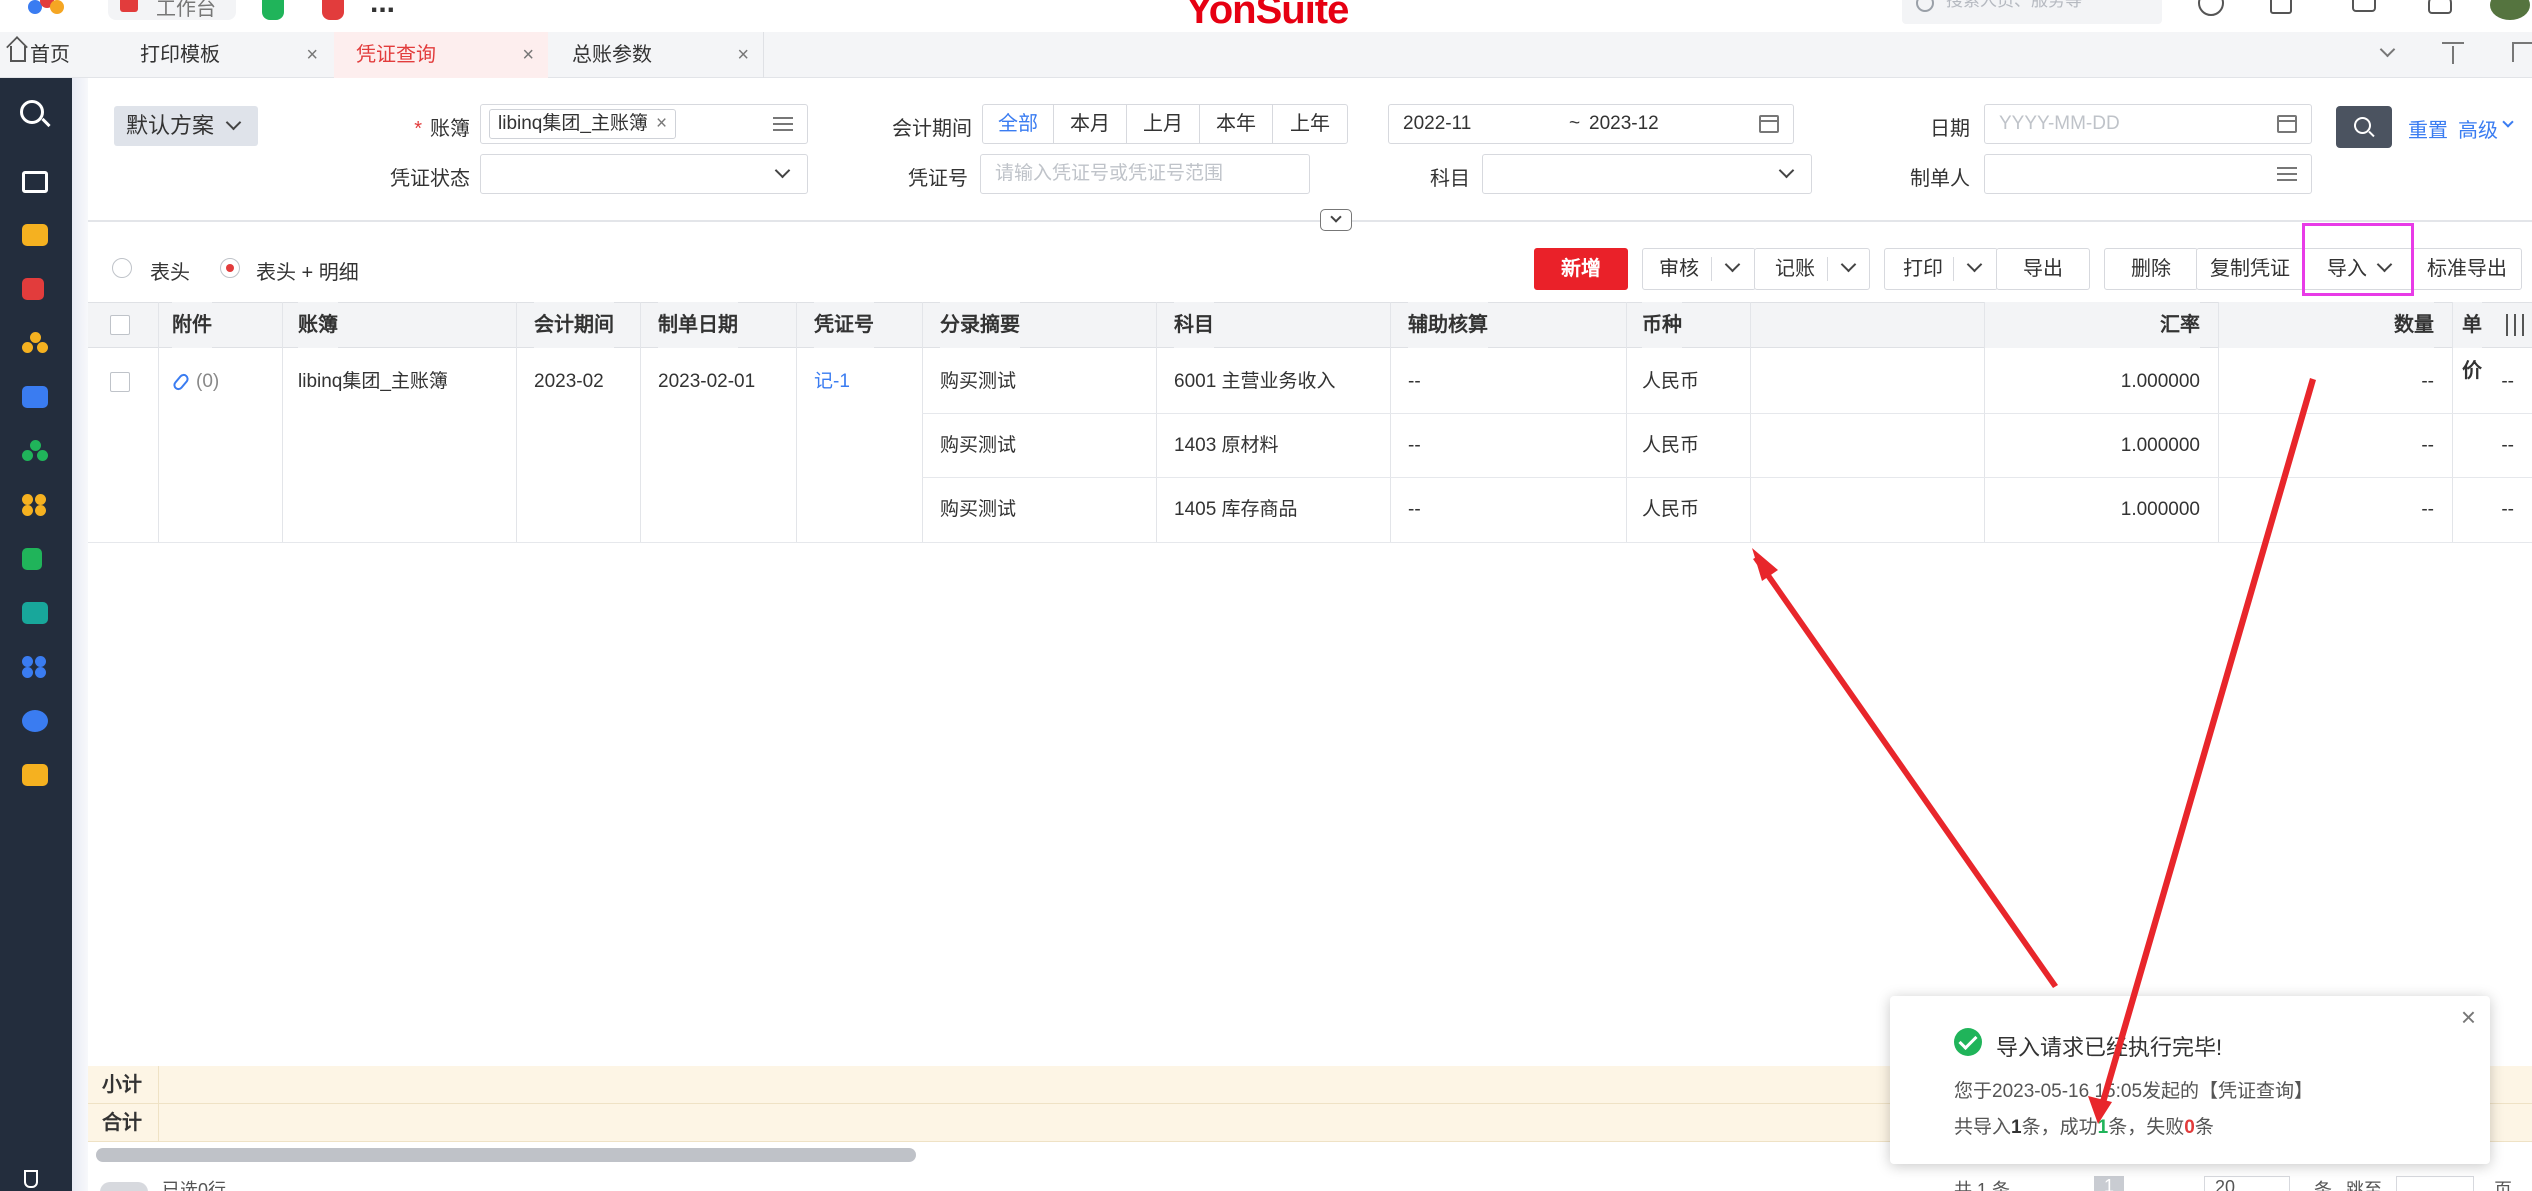 The height and width of the screenshot is (1191, 2532). Describe the element at coordinates (657, 55) in the screenshot. I see `tab-ledger-params: 总账参数 ×` at that location.